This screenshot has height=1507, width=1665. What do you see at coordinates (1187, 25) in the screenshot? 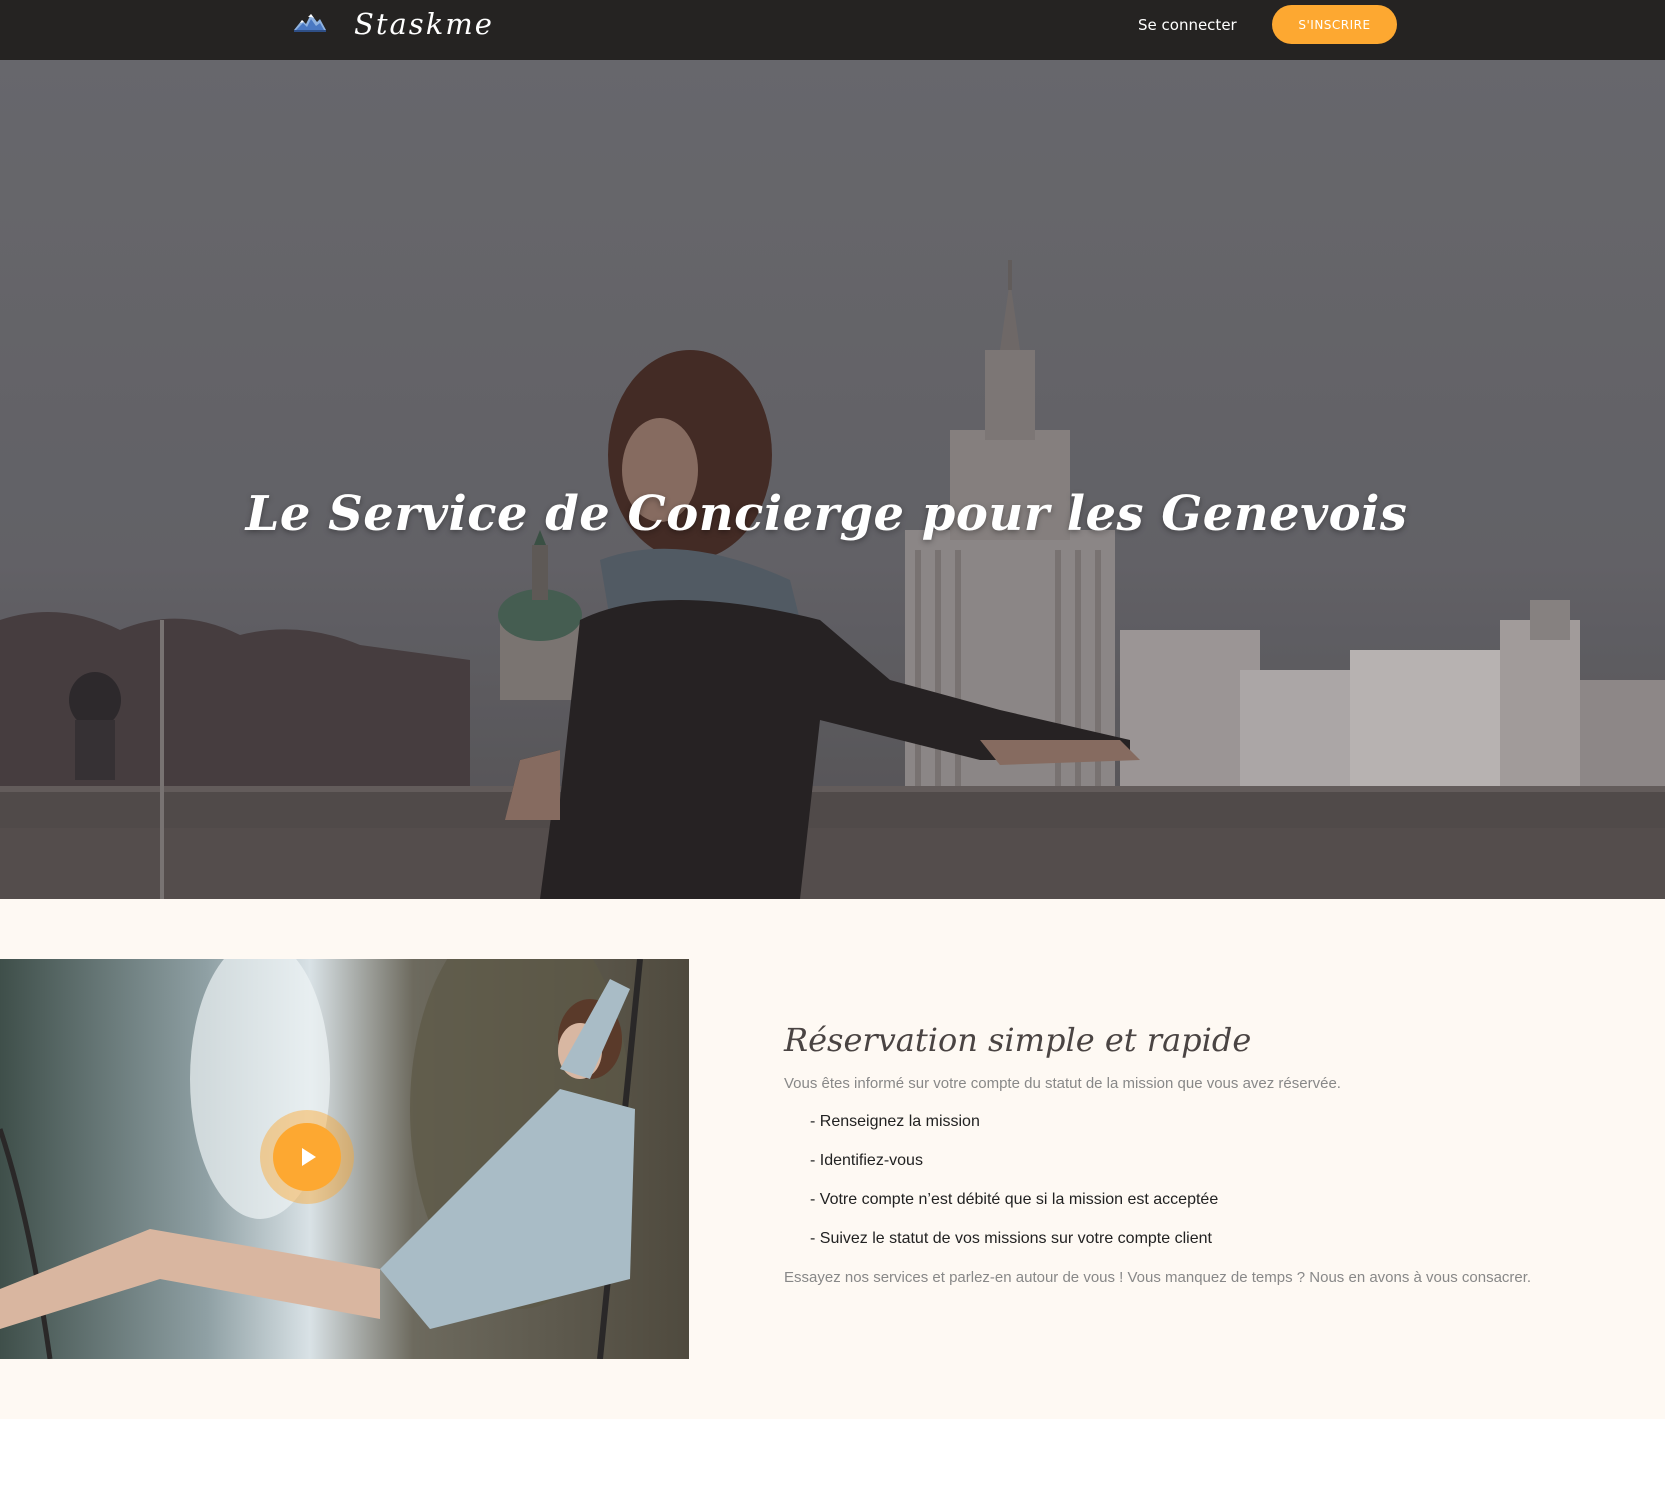
I see `login-link: Se connecter` at bounding box center [1187, 25].